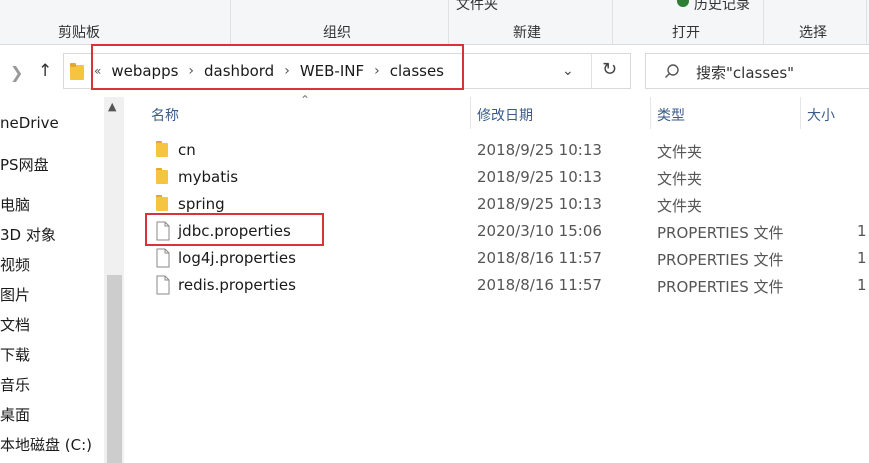  What do you see at coordinates (15, 264) in the screenshot?
I see `sidebar-item-videos: 视频` at bounding box center [15, 264].